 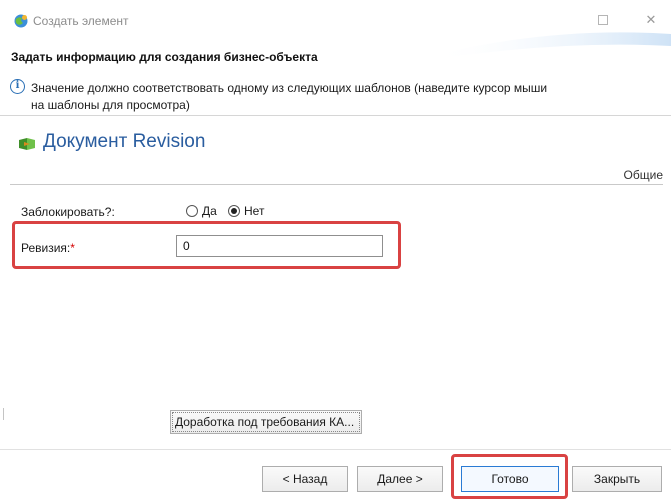 What do you see at coordinates (209, 211) in the screenshot?
I see `lock-yes-label: Да` at bounding box center [209, 211].